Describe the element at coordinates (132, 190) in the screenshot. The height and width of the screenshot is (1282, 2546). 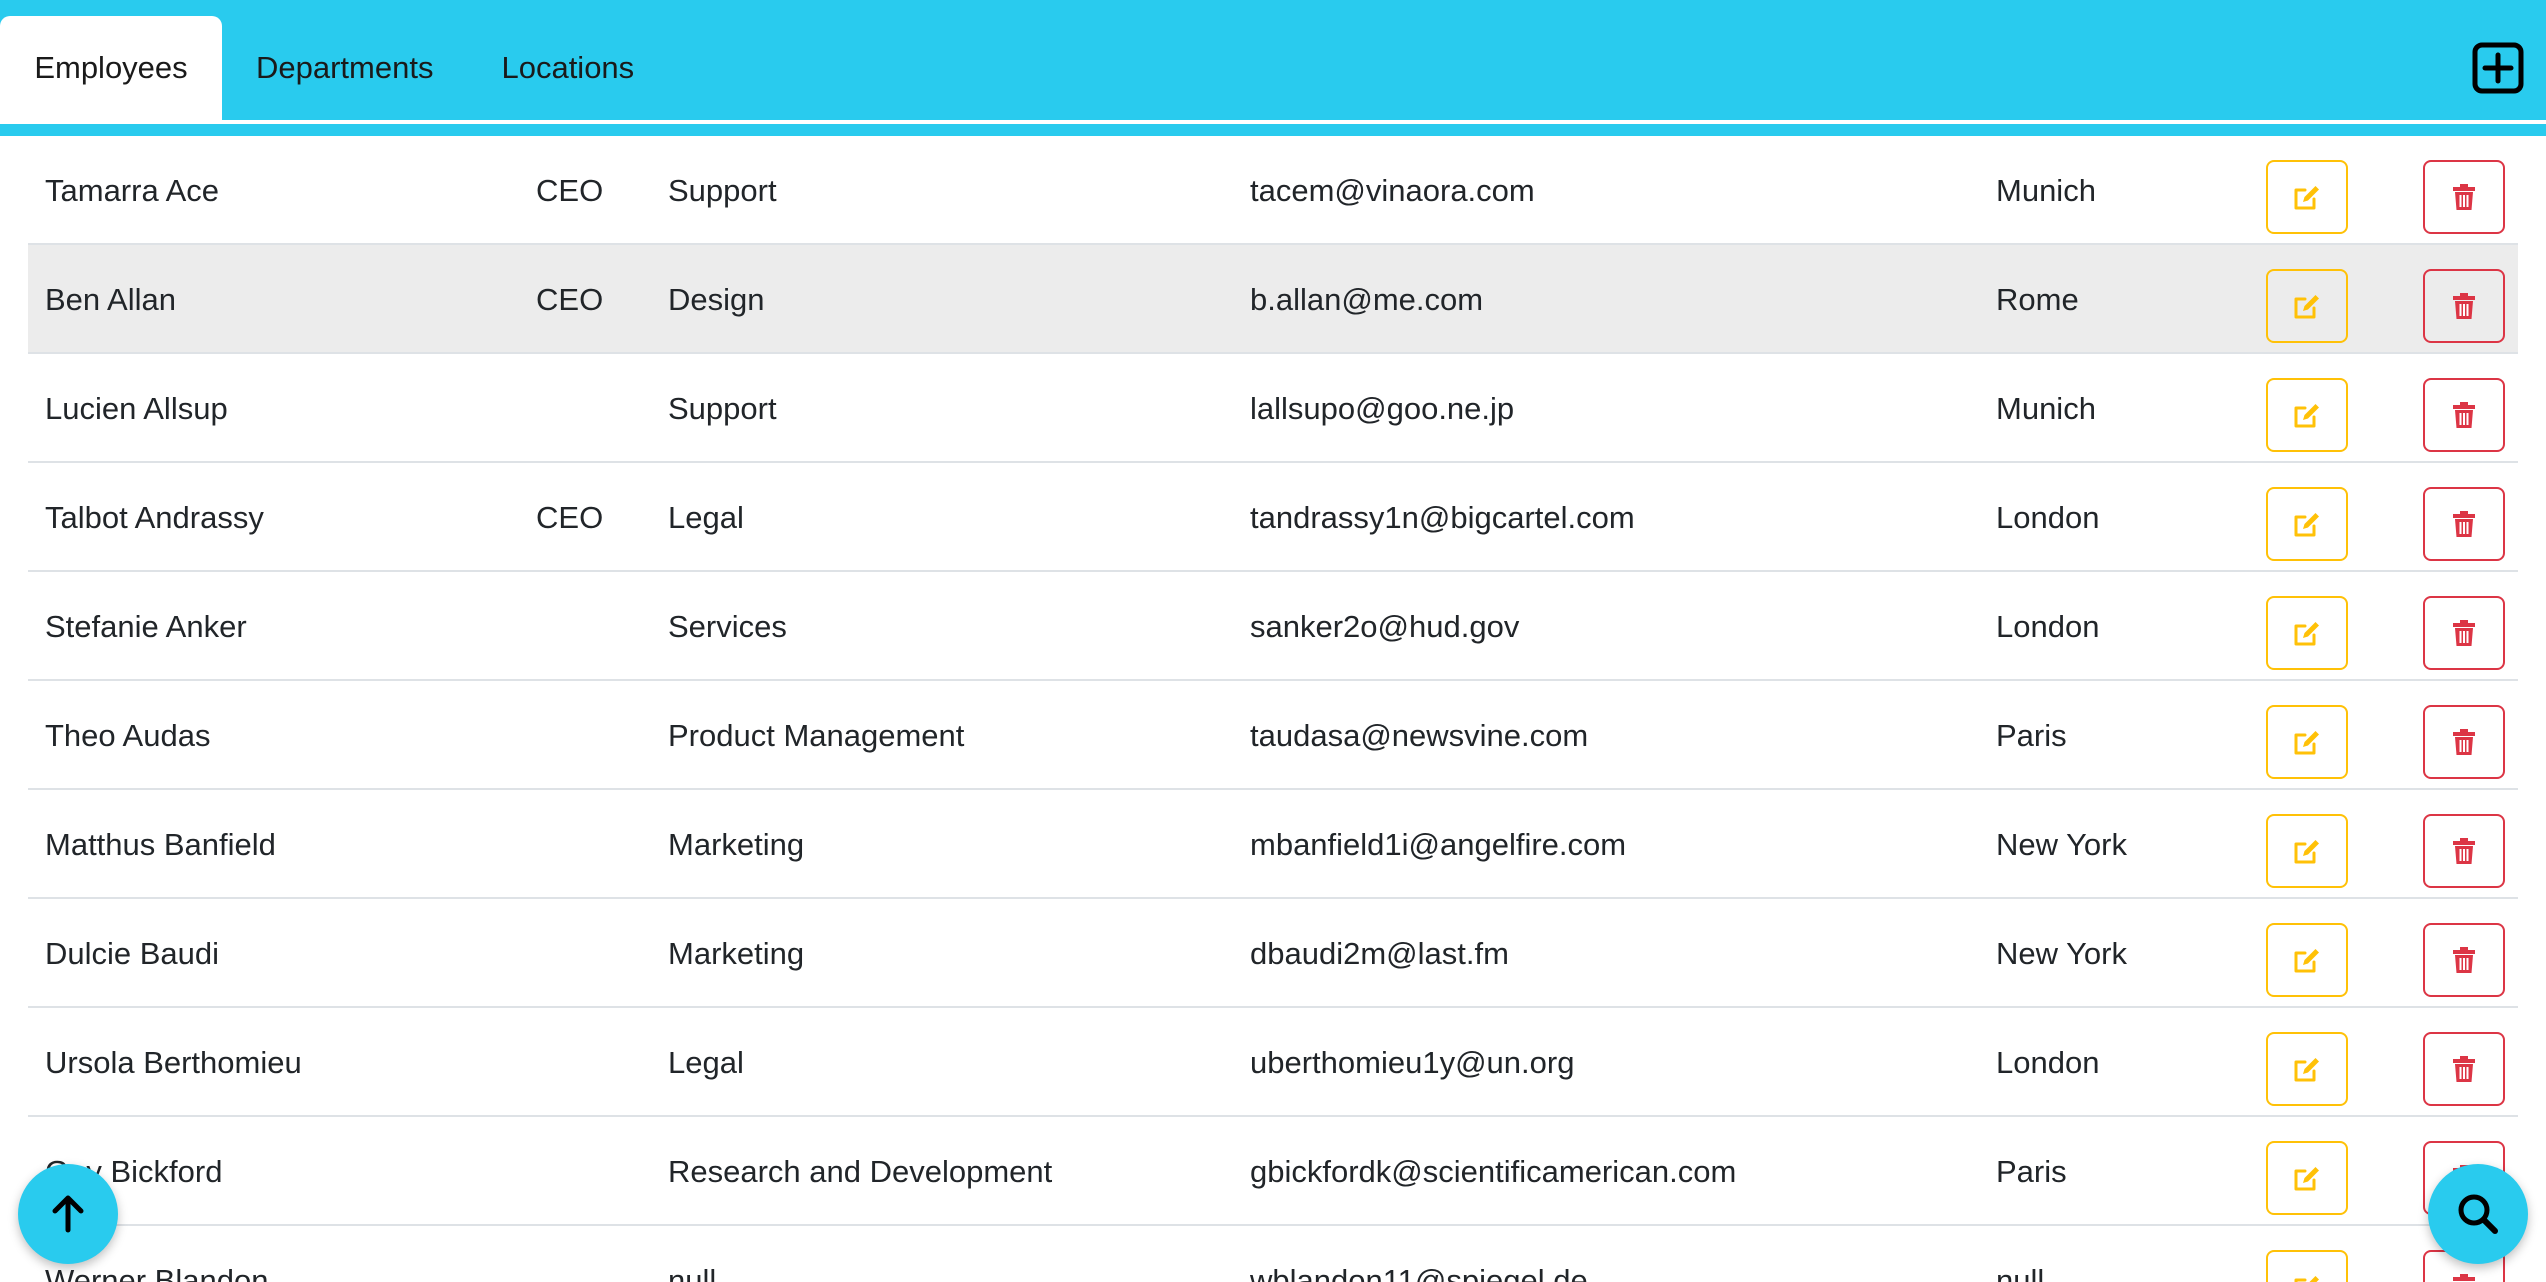
I see `employee-name: Tamarra Ace` at that location.